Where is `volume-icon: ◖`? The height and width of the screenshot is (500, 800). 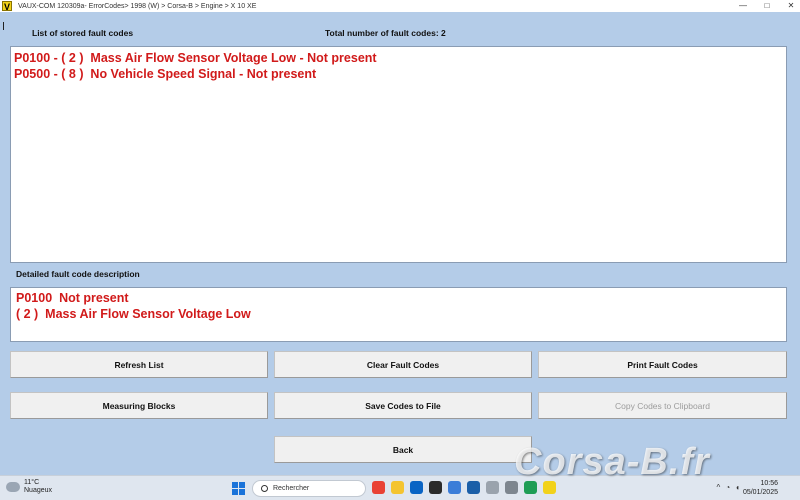 volume-icon: ◖ is located at coordinates (737, 487).